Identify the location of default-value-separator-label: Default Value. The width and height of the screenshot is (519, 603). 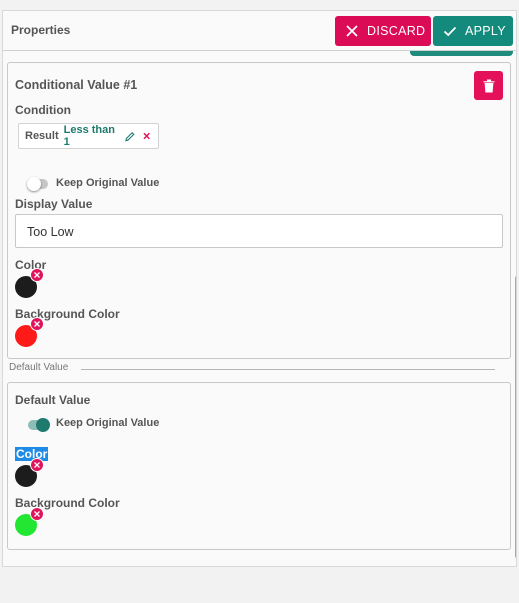
(39, 367).